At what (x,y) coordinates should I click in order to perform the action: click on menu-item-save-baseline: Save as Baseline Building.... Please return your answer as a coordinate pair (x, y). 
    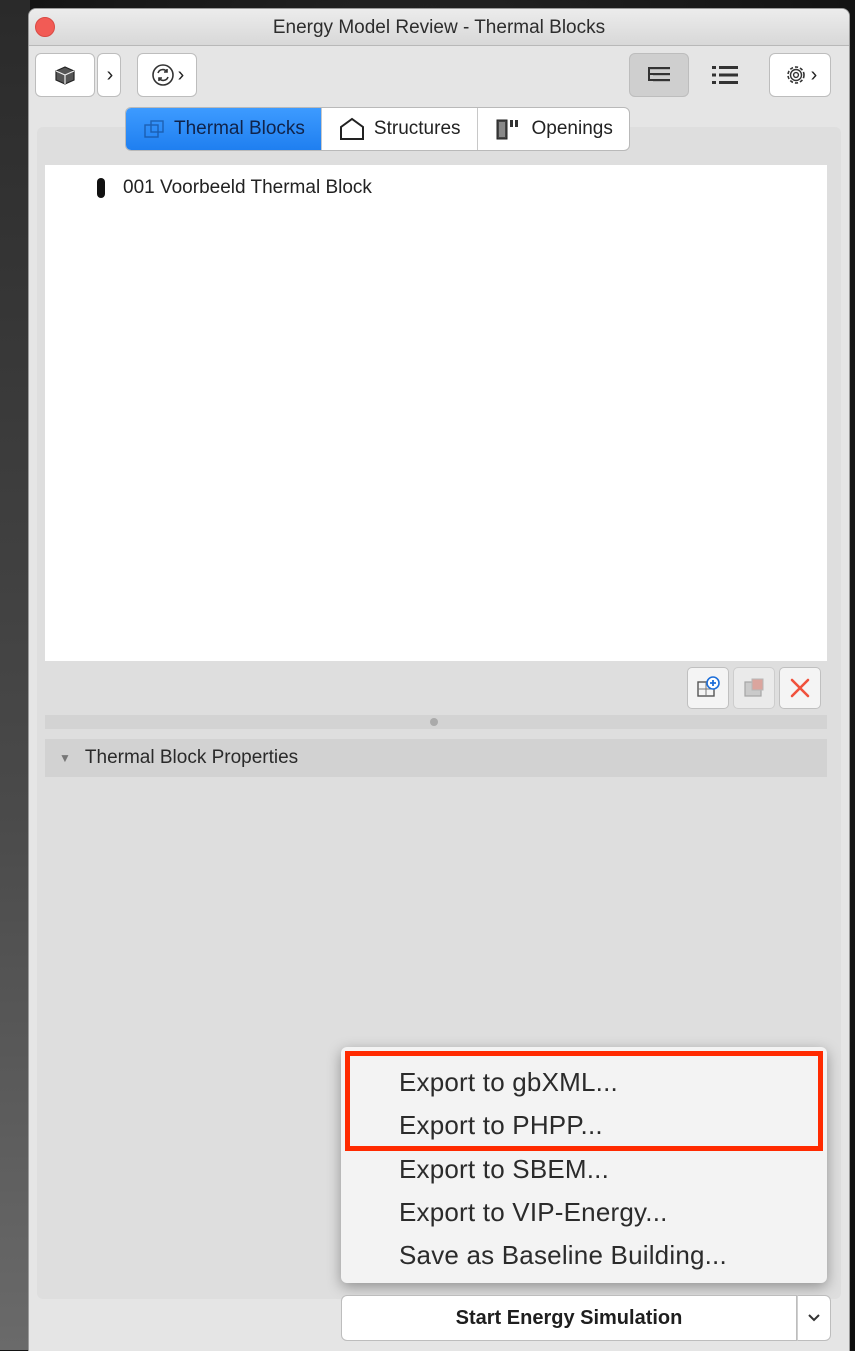
    Looking at the image, I should click on (563, 1255).